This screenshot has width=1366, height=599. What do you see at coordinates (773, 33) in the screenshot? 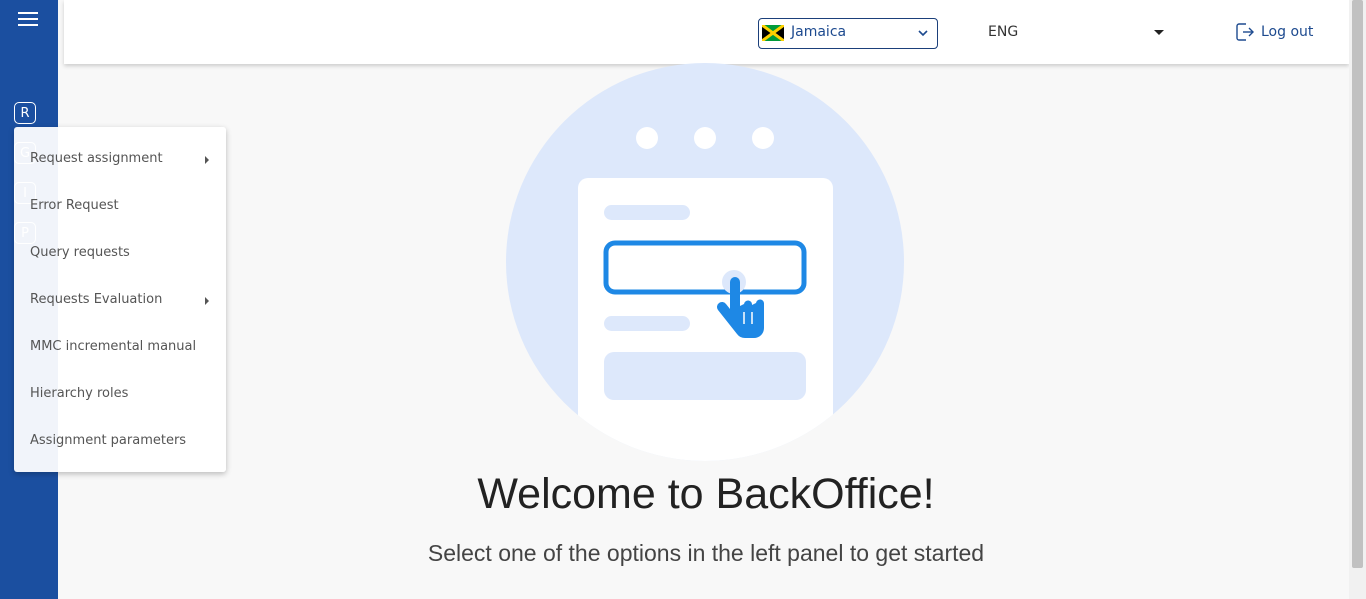
I see `jamaica-flag-icon` at bounding box center [773, 33].